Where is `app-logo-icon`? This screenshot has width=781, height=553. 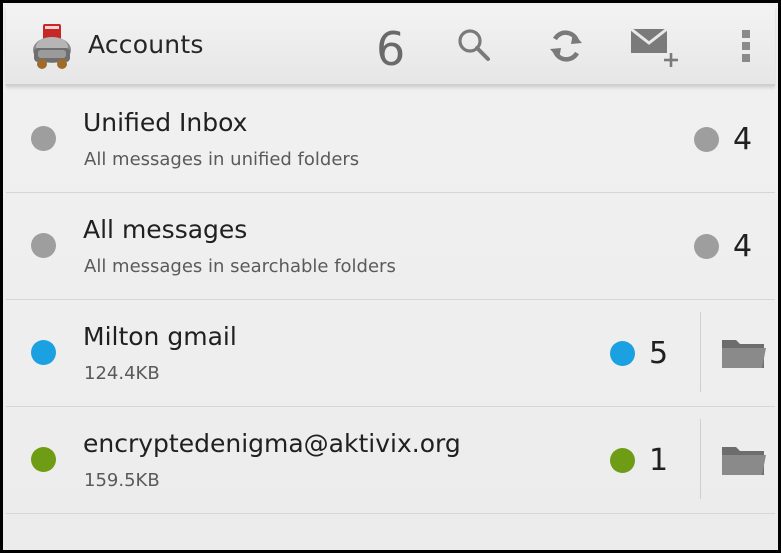
app-logo-icon is located at coordinates (52, 46).